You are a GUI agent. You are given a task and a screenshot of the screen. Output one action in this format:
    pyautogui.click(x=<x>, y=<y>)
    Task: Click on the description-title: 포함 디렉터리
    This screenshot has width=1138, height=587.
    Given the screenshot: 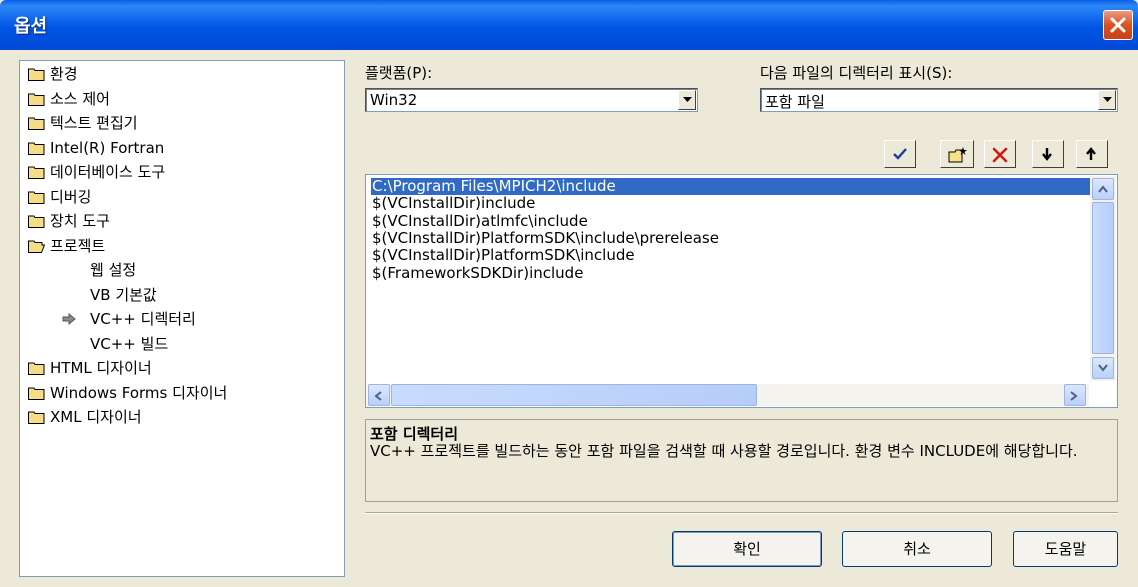 What is the action you would take?
    pyautogui.click(x=414, y=434)
    